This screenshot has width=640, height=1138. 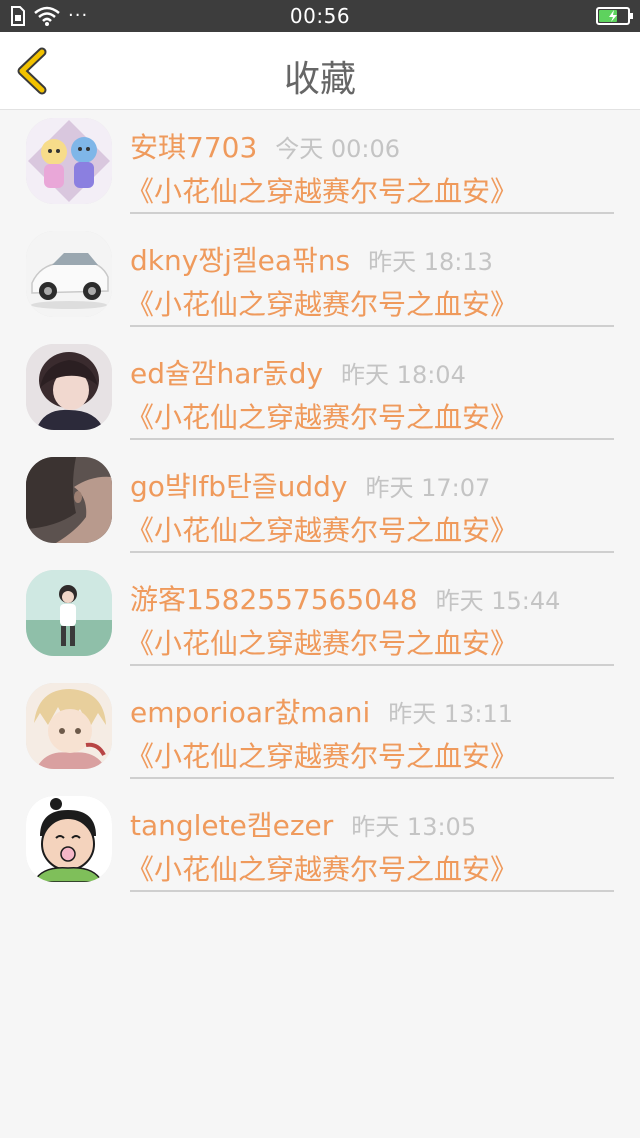 I want to click on list-item: emporioar챬mani 昨天 13:11 《小花仙之穿越赛尔号之血安》, so click(x=320, y=731).